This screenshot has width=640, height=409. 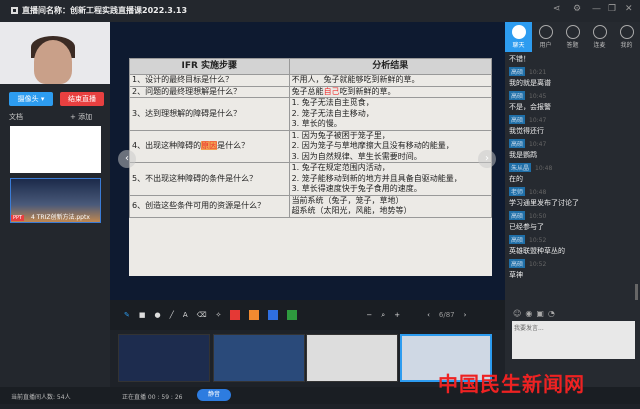 I want to click on chat-username: 老师, so click(x=517, y=191).